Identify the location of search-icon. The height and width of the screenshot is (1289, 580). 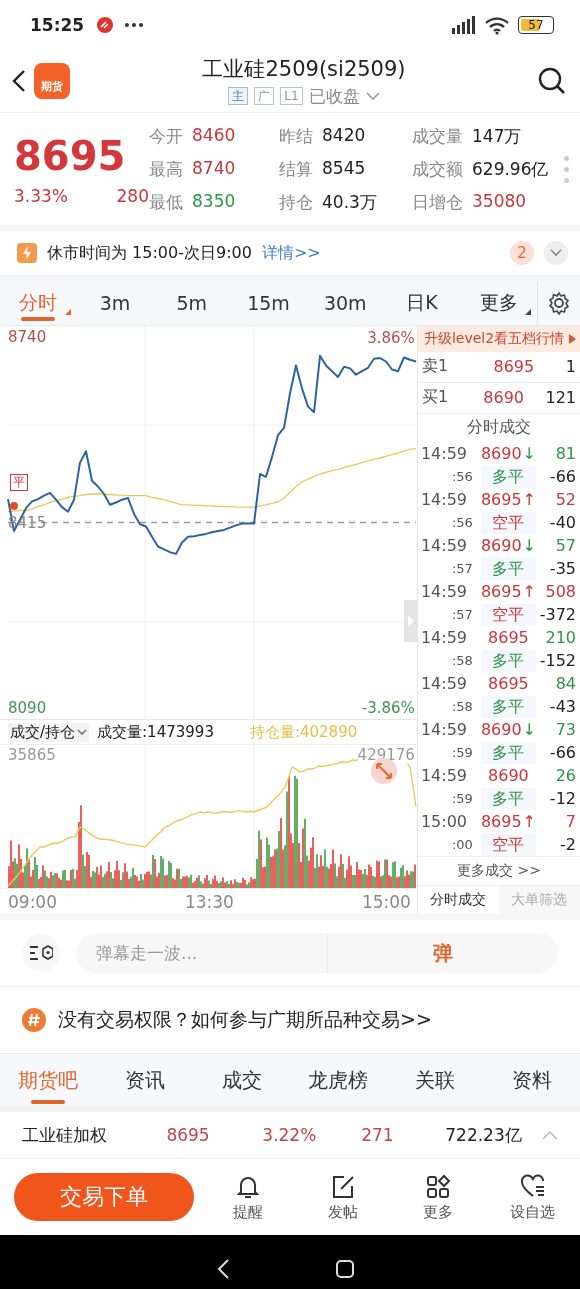
(552, 81).